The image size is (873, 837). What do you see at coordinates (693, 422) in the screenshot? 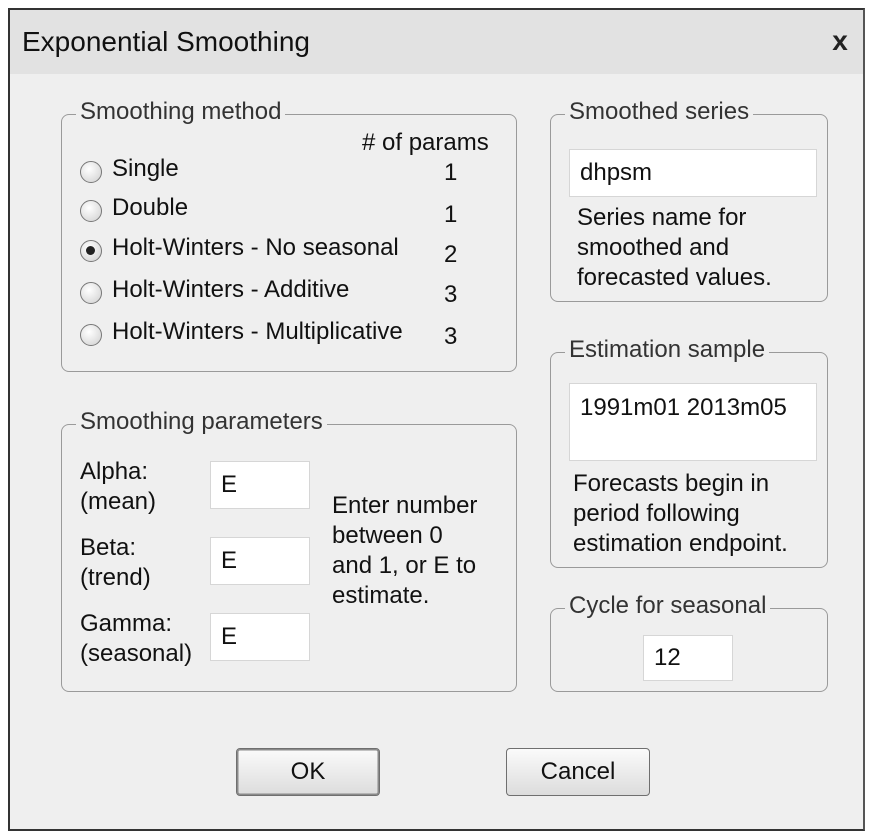
I see `estimation-sample-input: 1991m01 2013m05` at bounding box center [693, 422].